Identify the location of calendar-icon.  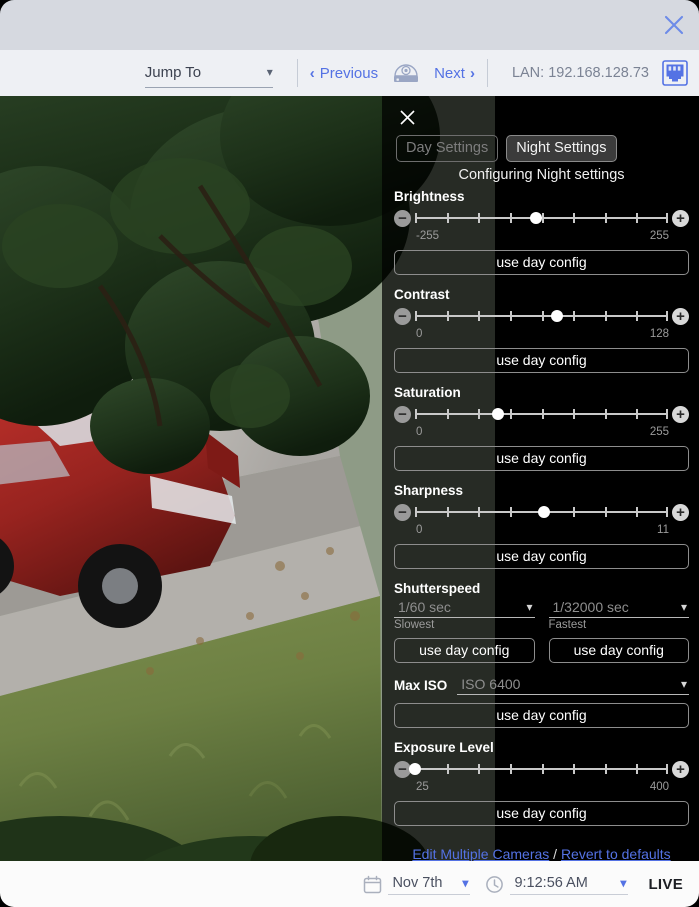
(372, 884).